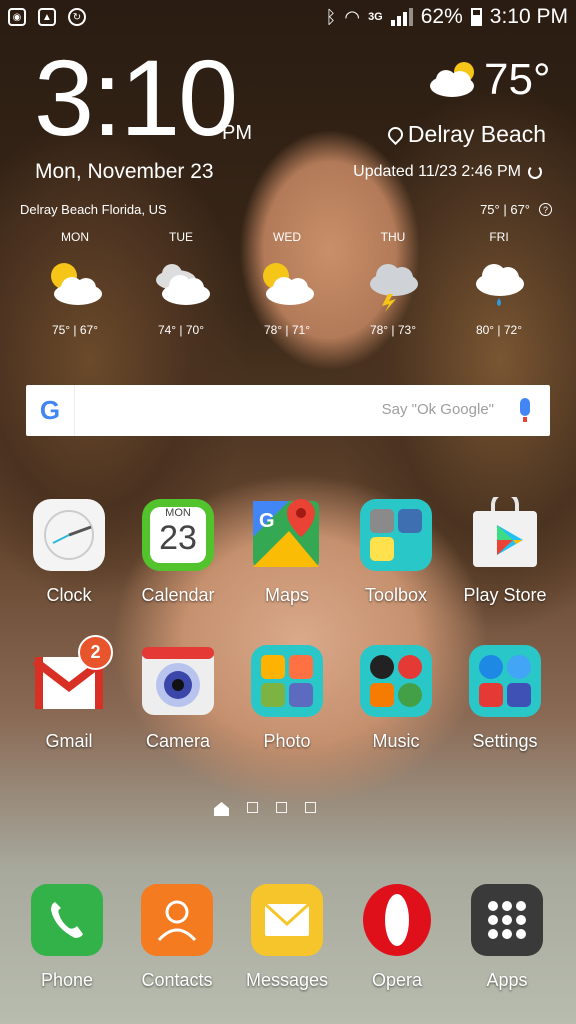  What do you see at coordinates (476, 17) in the screenshot?
I see `battery-icon` at bounding box center [476, 17].